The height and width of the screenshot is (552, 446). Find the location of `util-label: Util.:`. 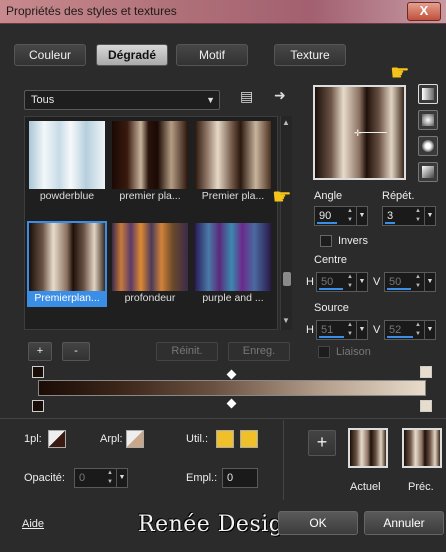

util-label: Util.: is located at coordinates (197, 439).